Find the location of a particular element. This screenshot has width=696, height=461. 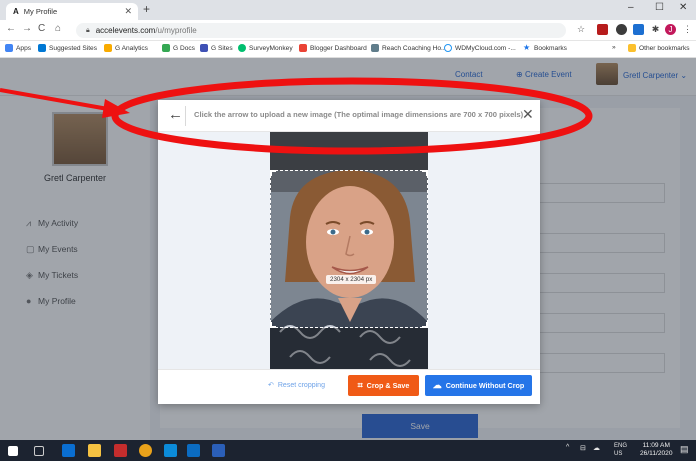

notifications-icon: ▤ is located at coordinates (684, 449).